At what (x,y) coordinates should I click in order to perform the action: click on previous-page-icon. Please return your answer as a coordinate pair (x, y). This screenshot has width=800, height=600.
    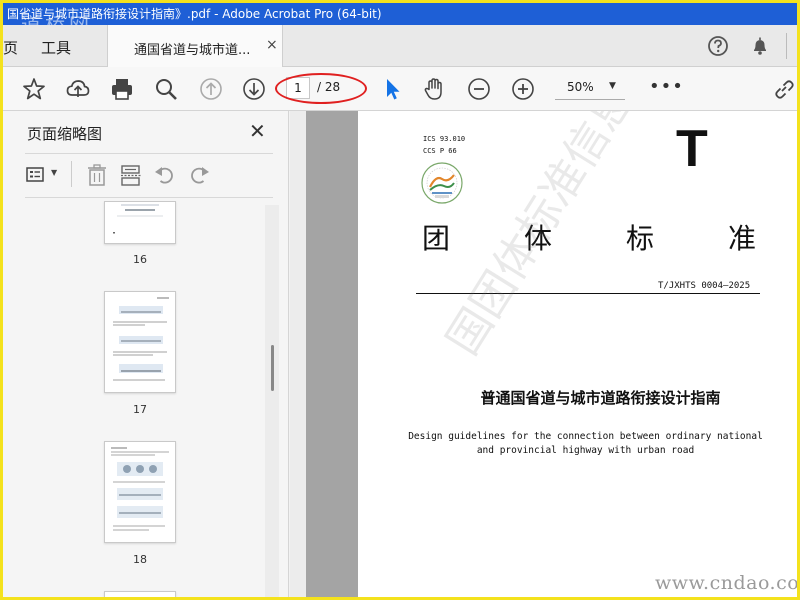
    Looking at the image, I should click on (211, 89).